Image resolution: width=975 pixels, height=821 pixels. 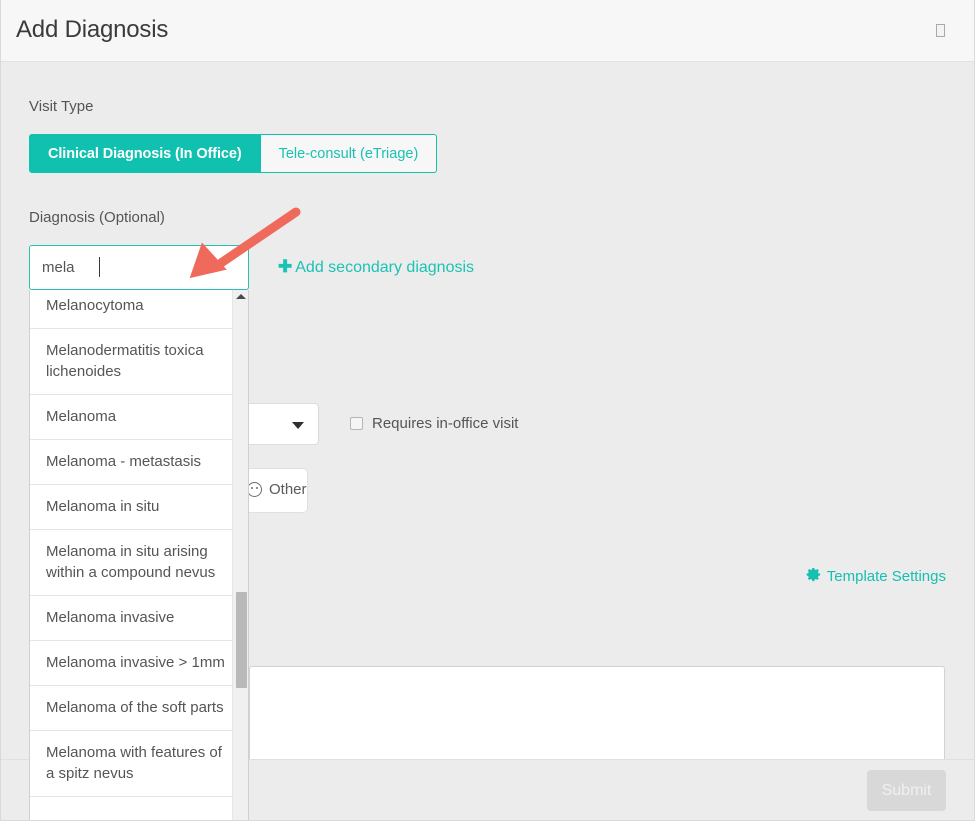 I want to click on autocomplete-item: Melanoma, so click(x=132, y=417).